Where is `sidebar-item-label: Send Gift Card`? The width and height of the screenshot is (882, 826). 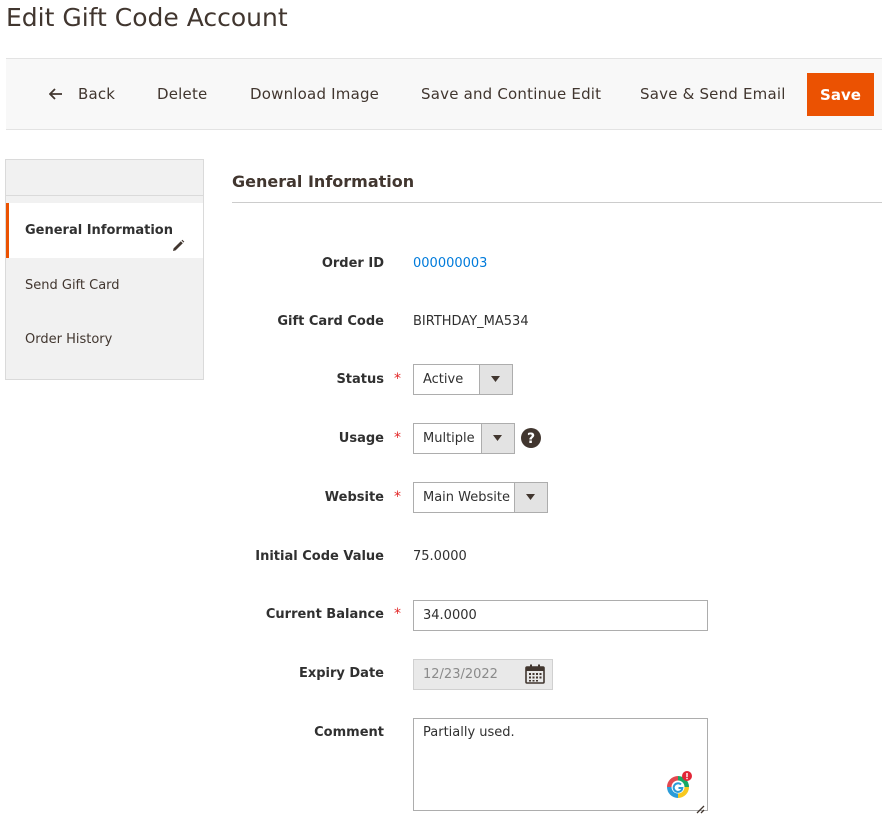
sidebar-item-label: Send Gift Card is located at coordinates (72, 285).